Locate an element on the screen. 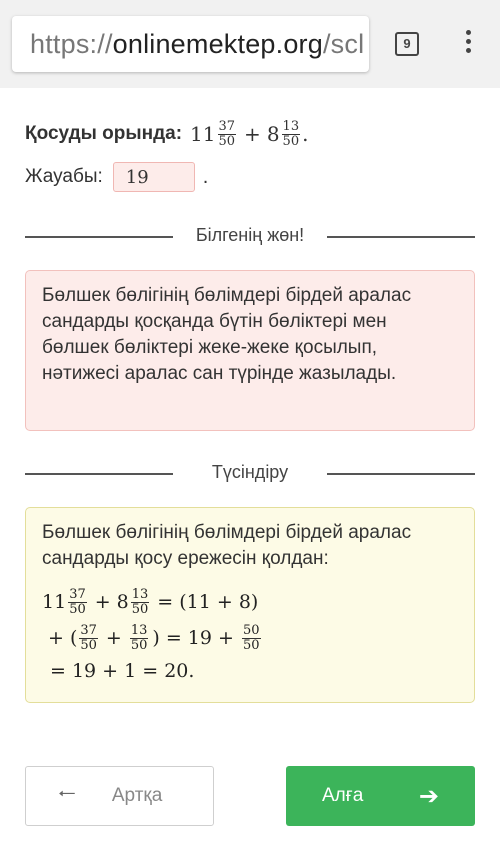 The height and width of the screenshot is (858, 500). fraction: 37 50 is located at coordinates (227, 133).